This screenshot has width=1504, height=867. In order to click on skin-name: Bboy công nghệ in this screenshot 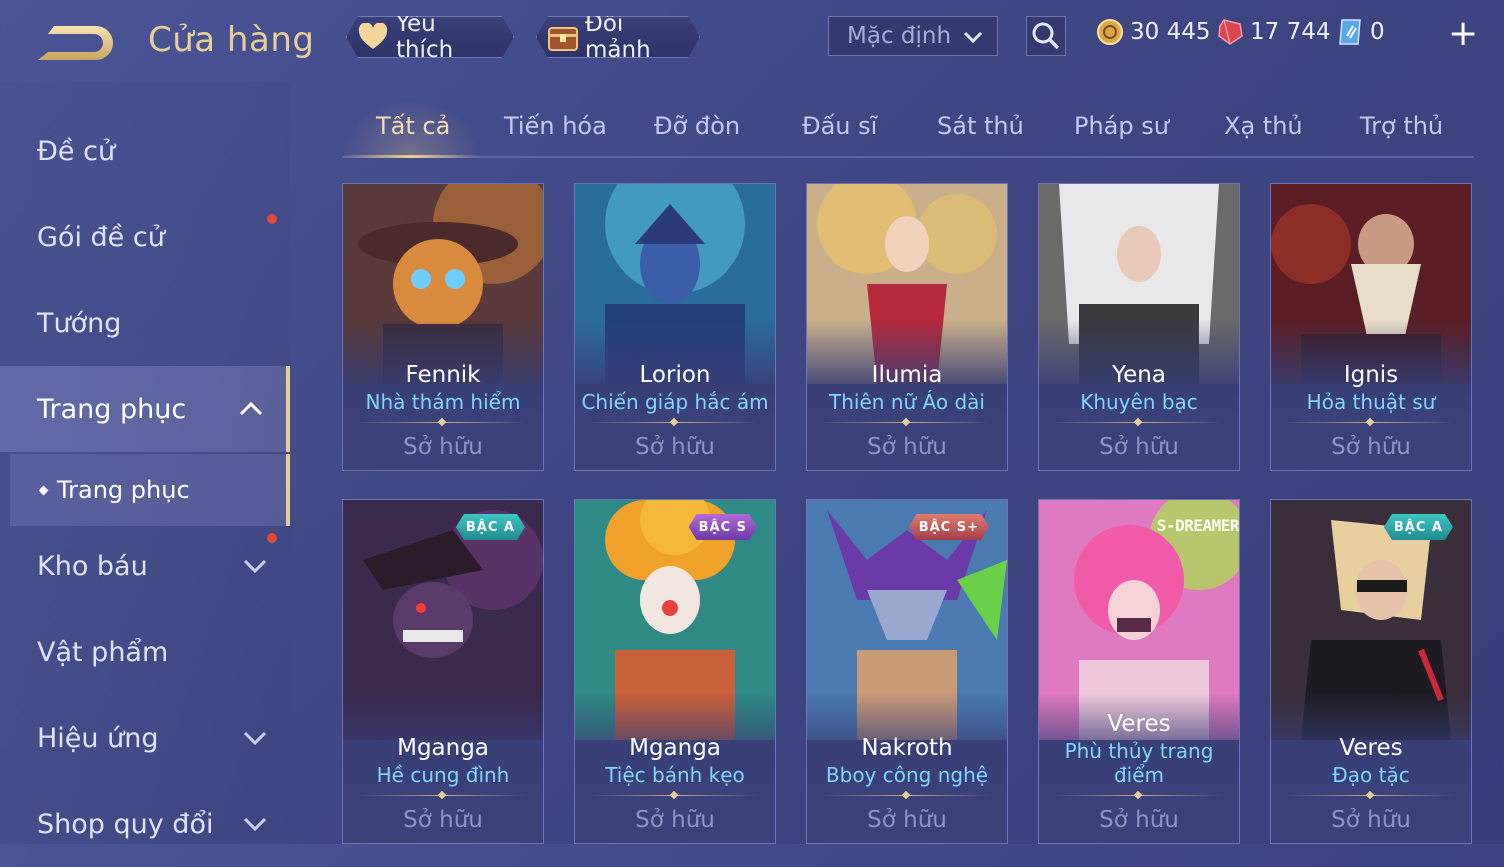, I will do `click(907, 775)`.